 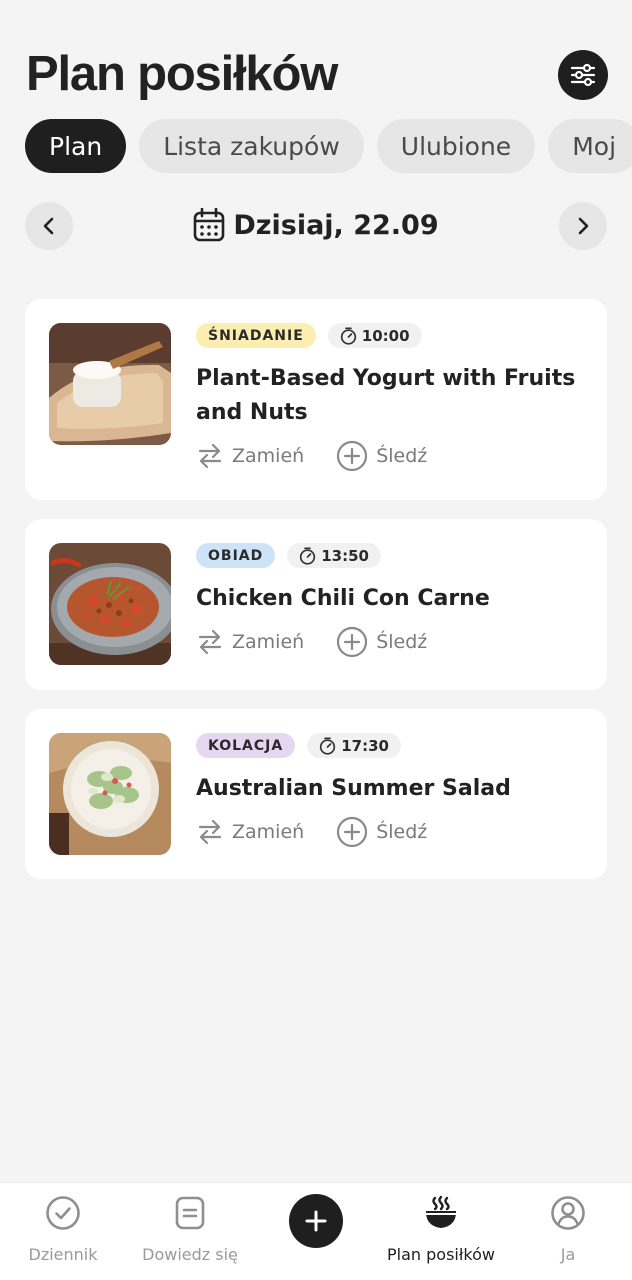 What do you see at coordinates (63, 1213) in the screenshot?
I see `check-circle-icon` at bounding box center [63, 1213].